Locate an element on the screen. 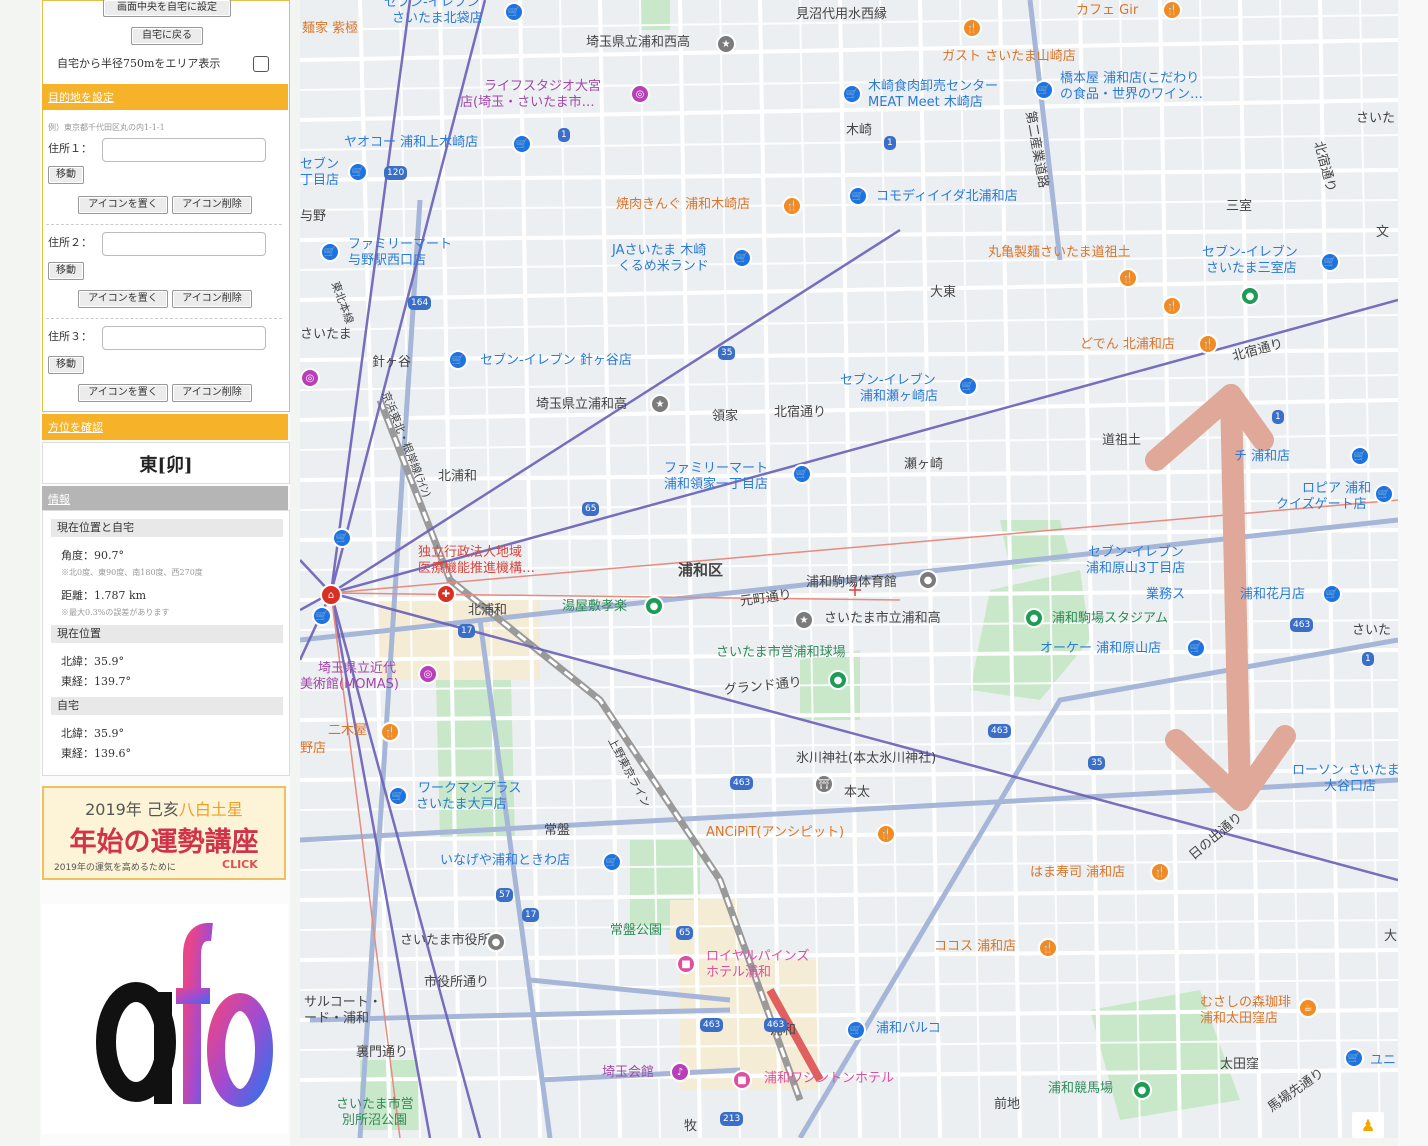  map-label: さいたま市立浦和高 is located at coordinates (882, 618).